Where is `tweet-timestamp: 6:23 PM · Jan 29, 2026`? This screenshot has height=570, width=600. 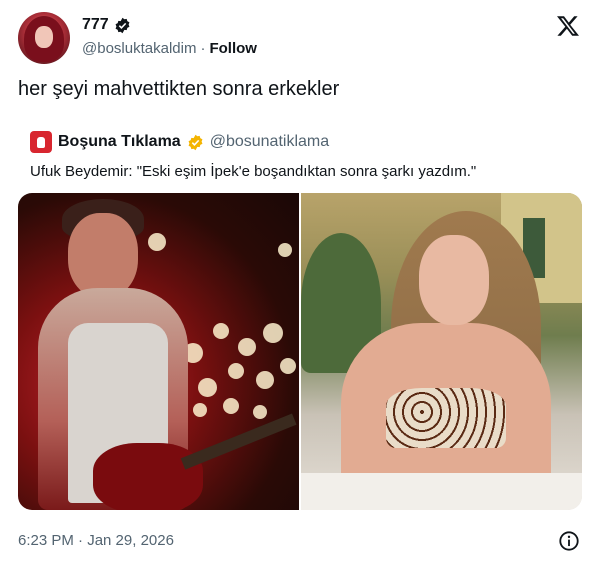 tweet-timestamp: 6:23 PM · Jan 29, 2026 is located at coordinates (96, 540).